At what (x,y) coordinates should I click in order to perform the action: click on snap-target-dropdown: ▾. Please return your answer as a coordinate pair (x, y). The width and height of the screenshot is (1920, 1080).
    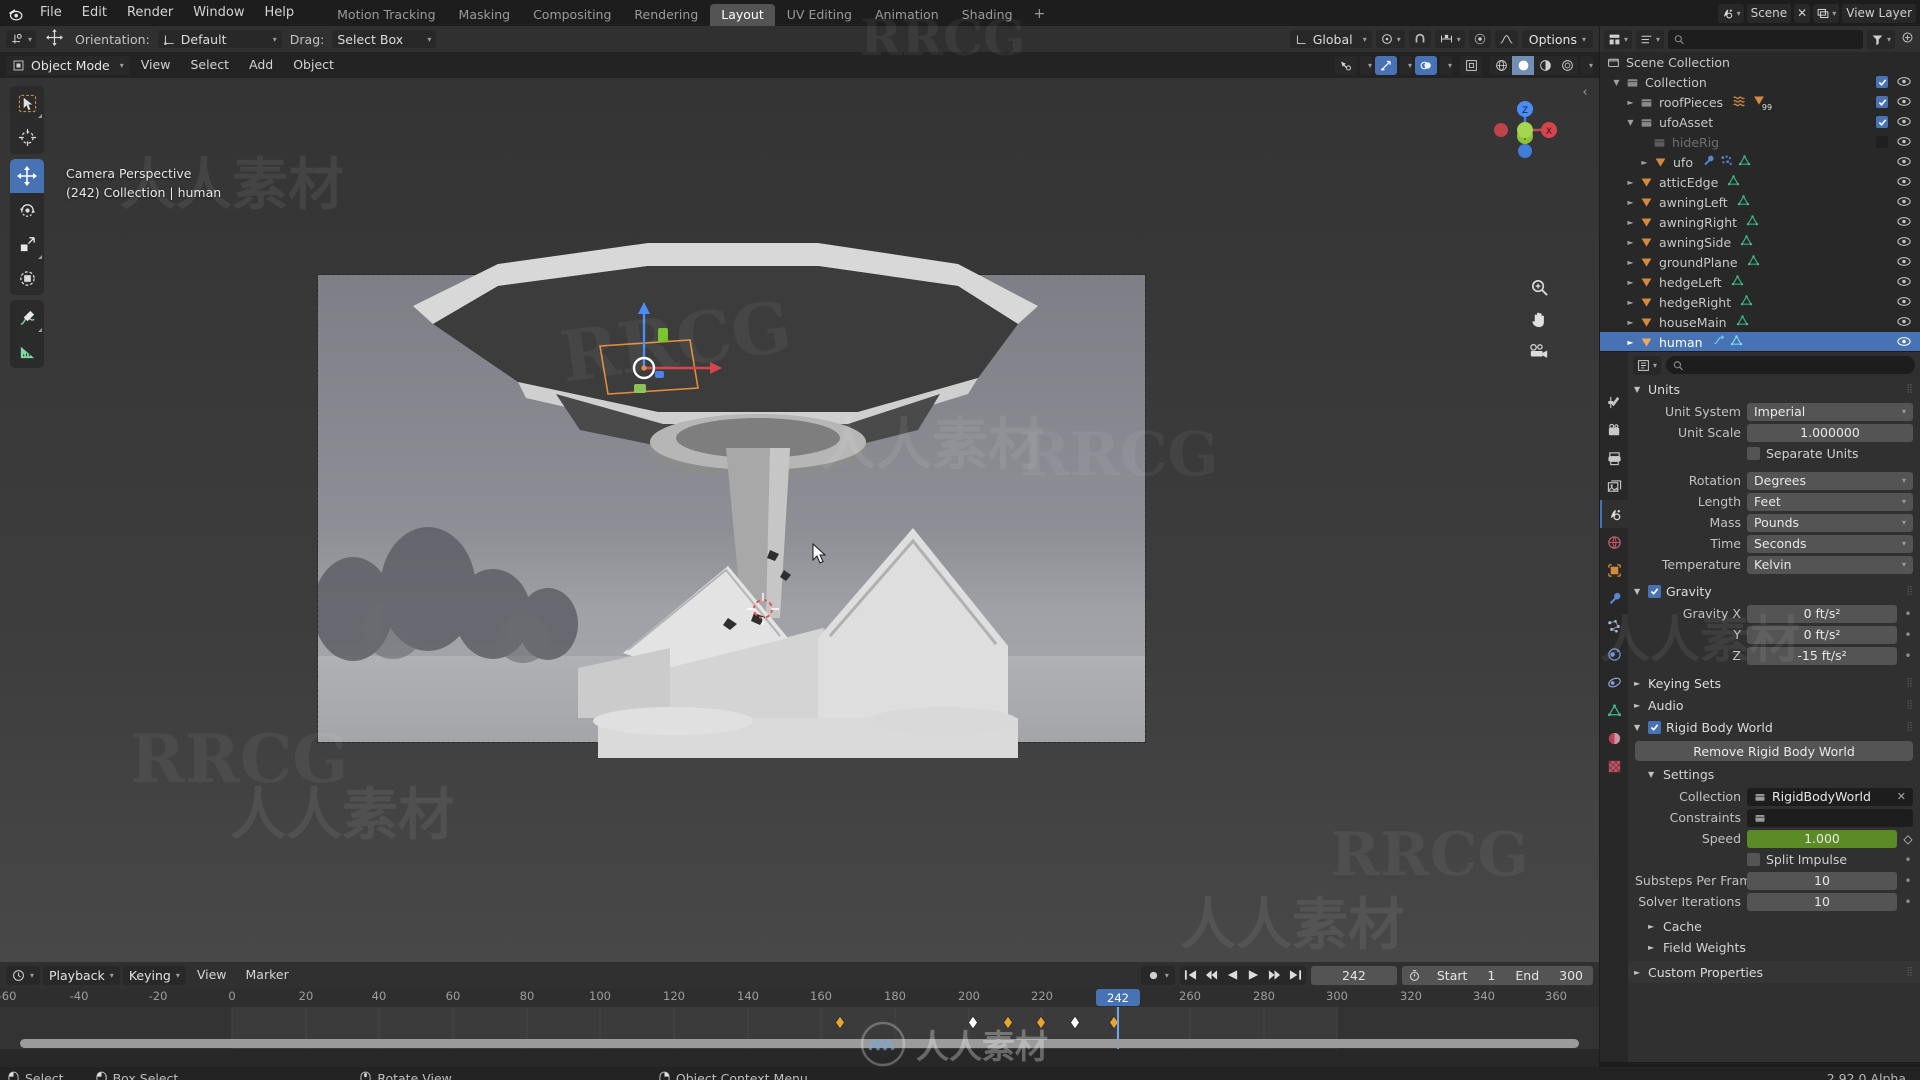
    Looking at the image, I should click on (1449, 39).